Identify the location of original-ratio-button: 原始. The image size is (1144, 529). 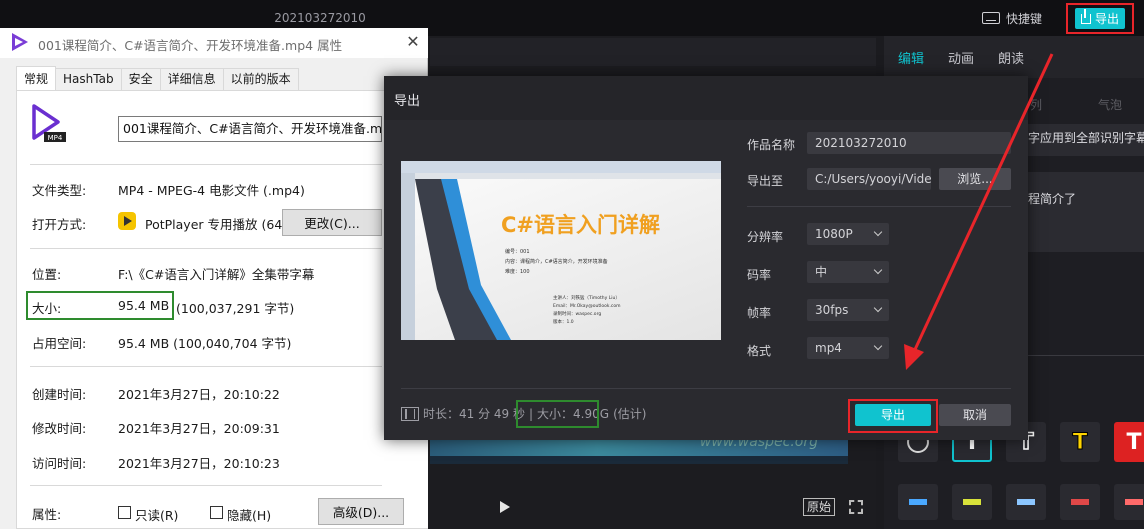
(819, 507).